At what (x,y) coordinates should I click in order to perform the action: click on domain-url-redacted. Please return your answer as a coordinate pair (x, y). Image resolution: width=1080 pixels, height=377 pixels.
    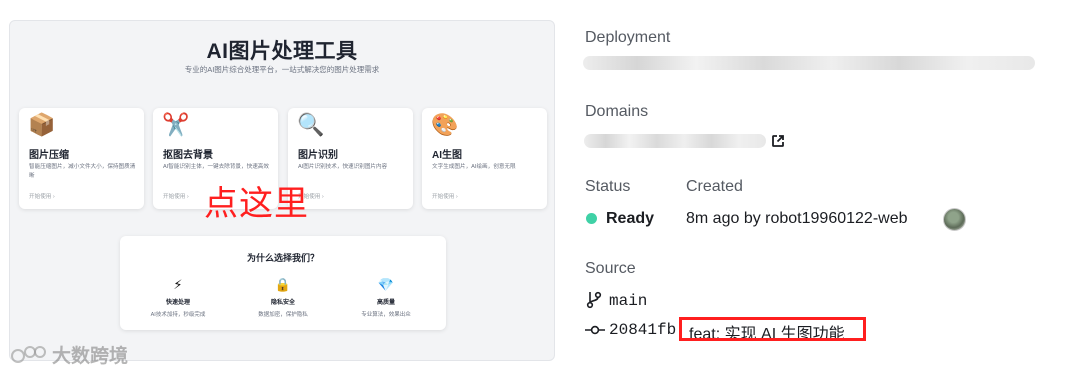
    Looking at the image, I should click on (675, 141).